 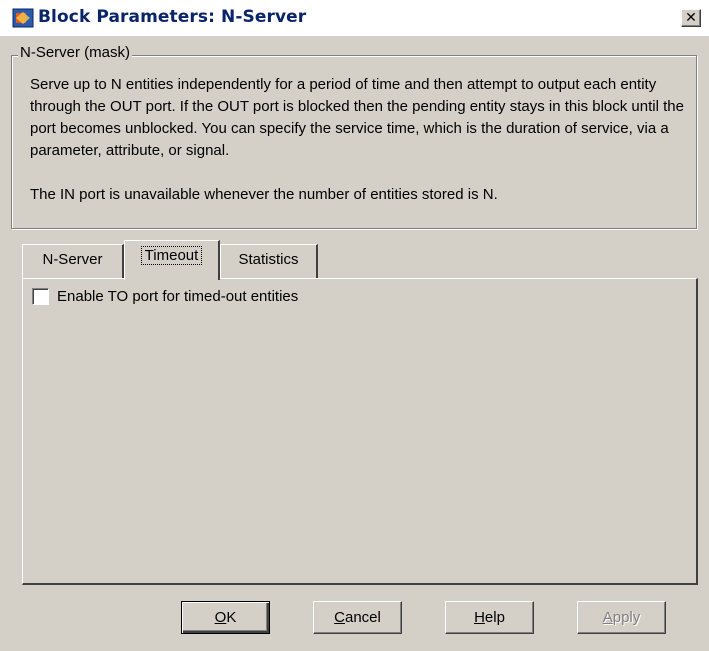 I want to click on tab-label: Timeout, so click(x=171, y=255).